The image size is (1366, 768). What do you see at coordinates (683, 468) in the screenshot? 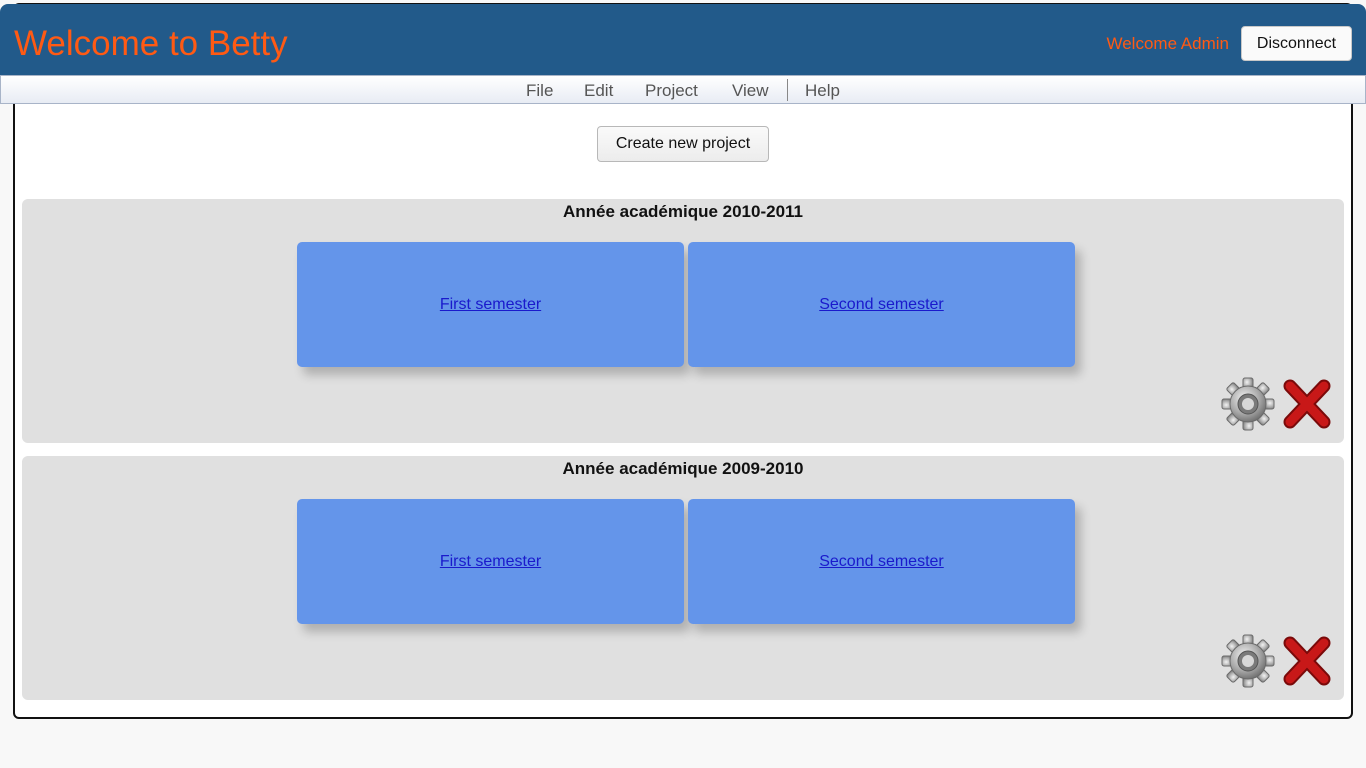
I see `academic-year-title: Année académique 2009-2010` at bounding box center [683, 468].